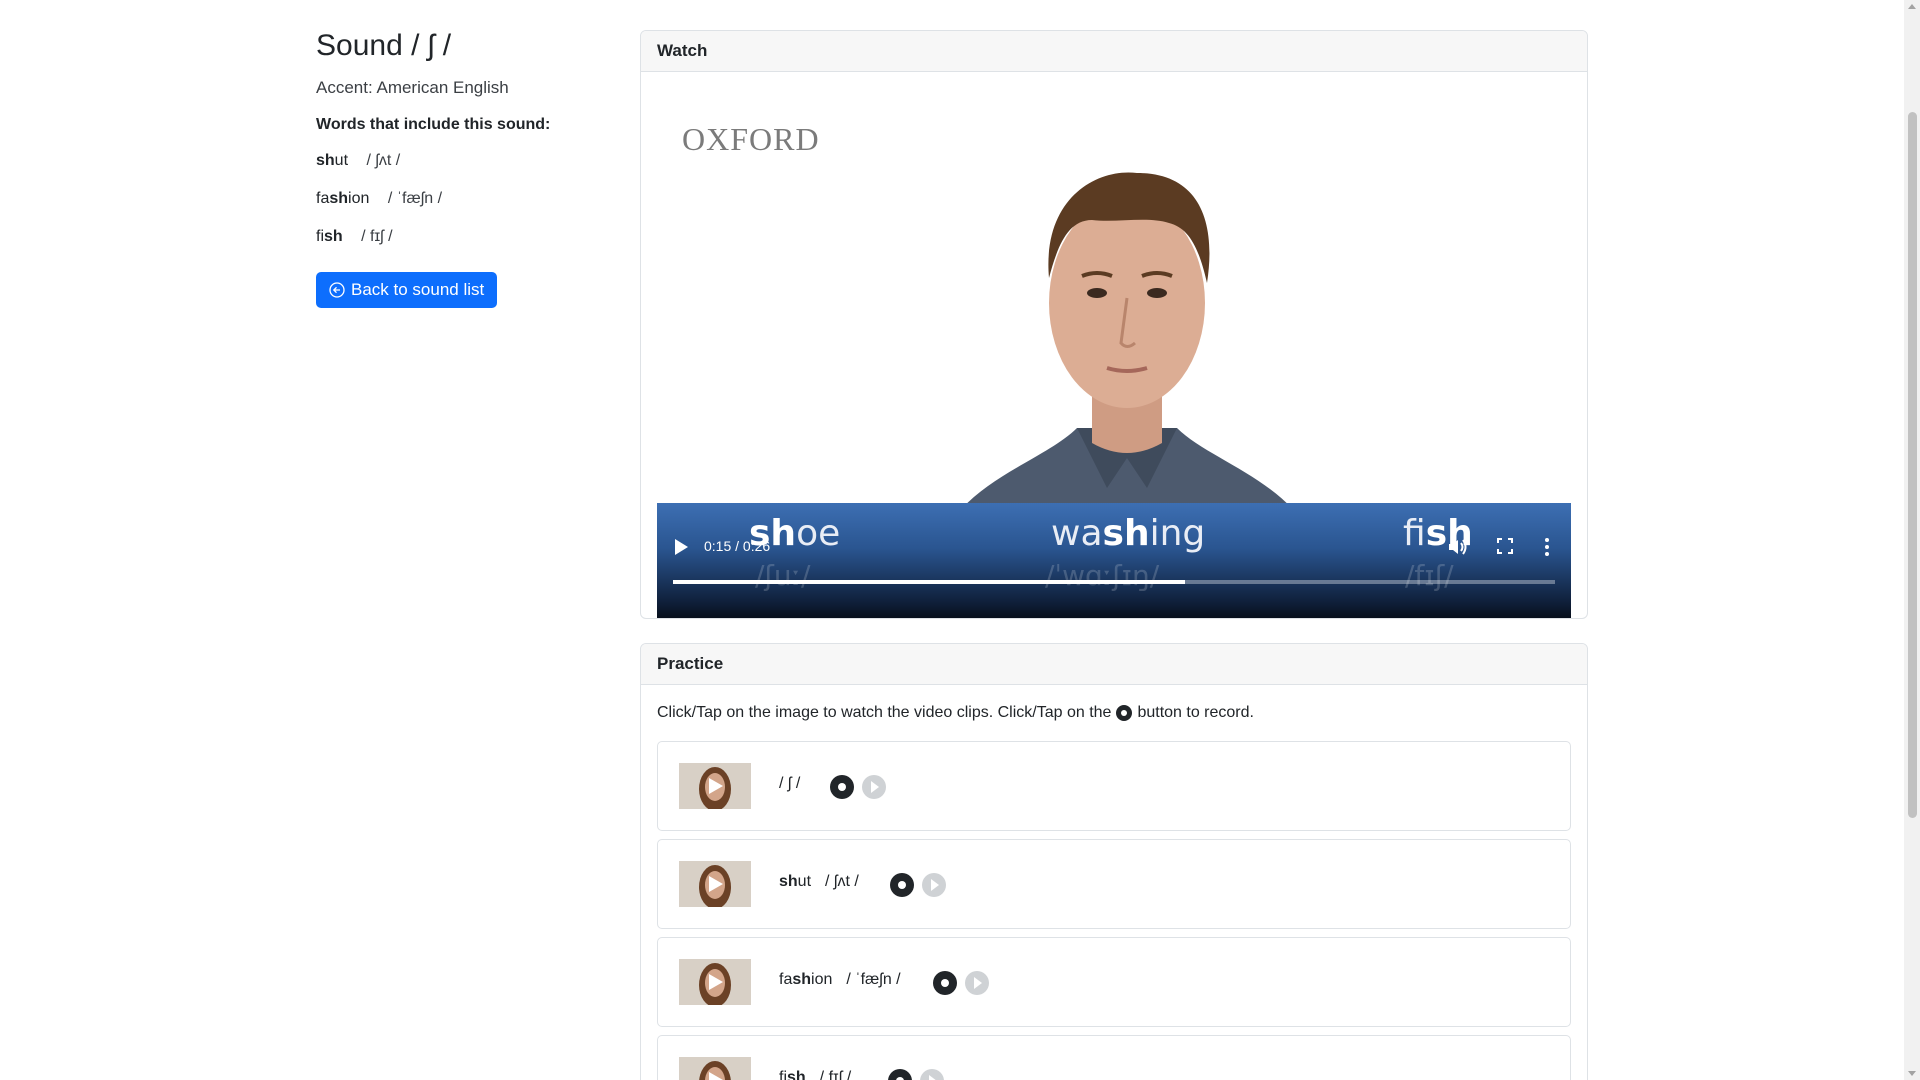 This screenshot has height=1080, width=1920. I want to click on row-ipa: / ʃ /, so click(790, 783).